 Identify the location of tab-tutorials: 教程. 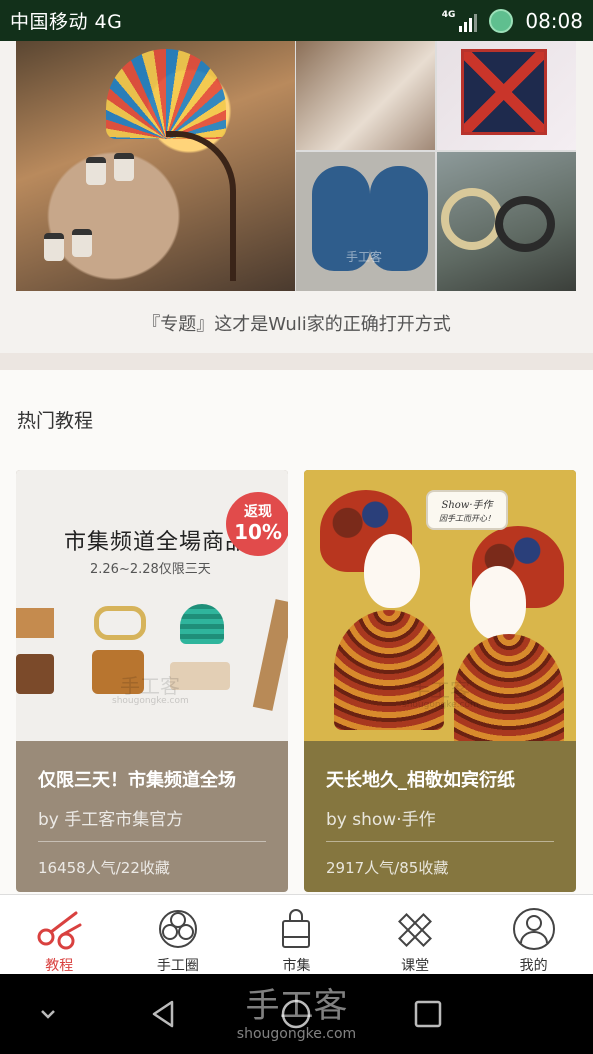
(59, 934).